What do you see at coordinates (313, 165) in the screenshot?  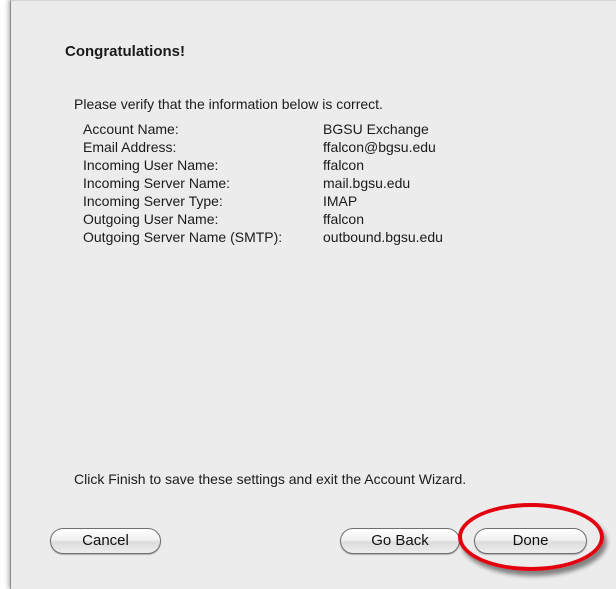 I see `info-row-incoming-user-name: Incoming User Name: ffalcon` at bounding box center [313, 165].